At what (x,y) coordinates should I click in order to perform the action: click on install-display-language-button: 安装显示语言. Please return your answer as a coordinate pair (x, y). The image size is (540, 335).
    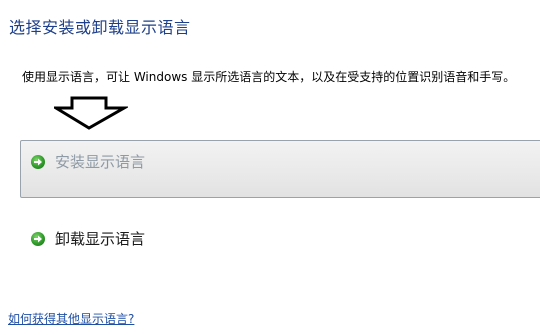
    Looking at the image, I should click on (88, 161).